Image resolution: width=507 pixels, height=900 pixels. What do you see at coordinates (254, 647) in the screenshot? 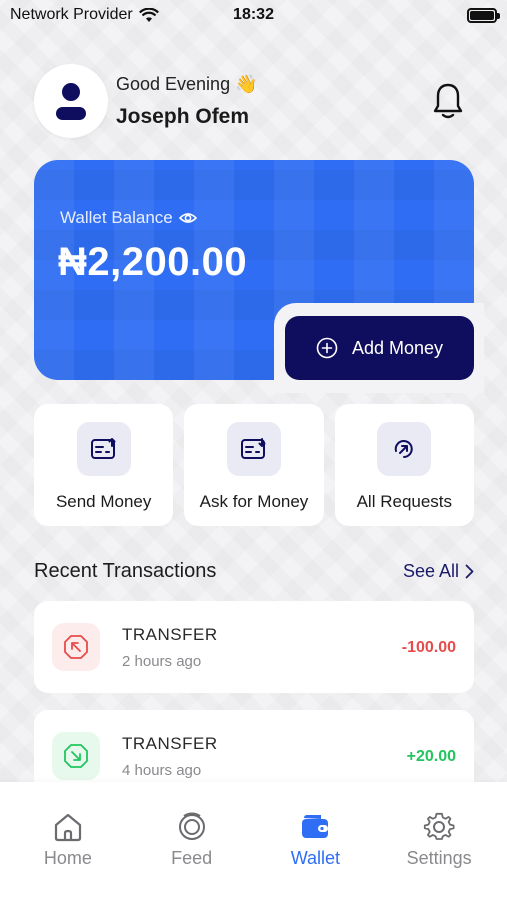
I see `transaction-row: TRANSFER 2 hours ago -100.00` at bounding box center [254, 647].